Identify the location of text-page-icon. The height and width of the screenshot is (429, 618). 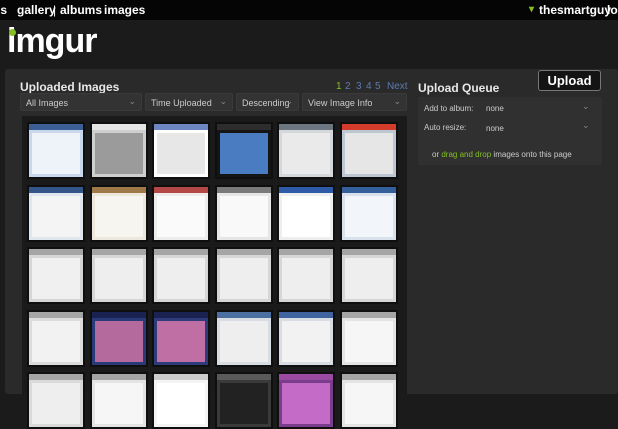
(181, 127).